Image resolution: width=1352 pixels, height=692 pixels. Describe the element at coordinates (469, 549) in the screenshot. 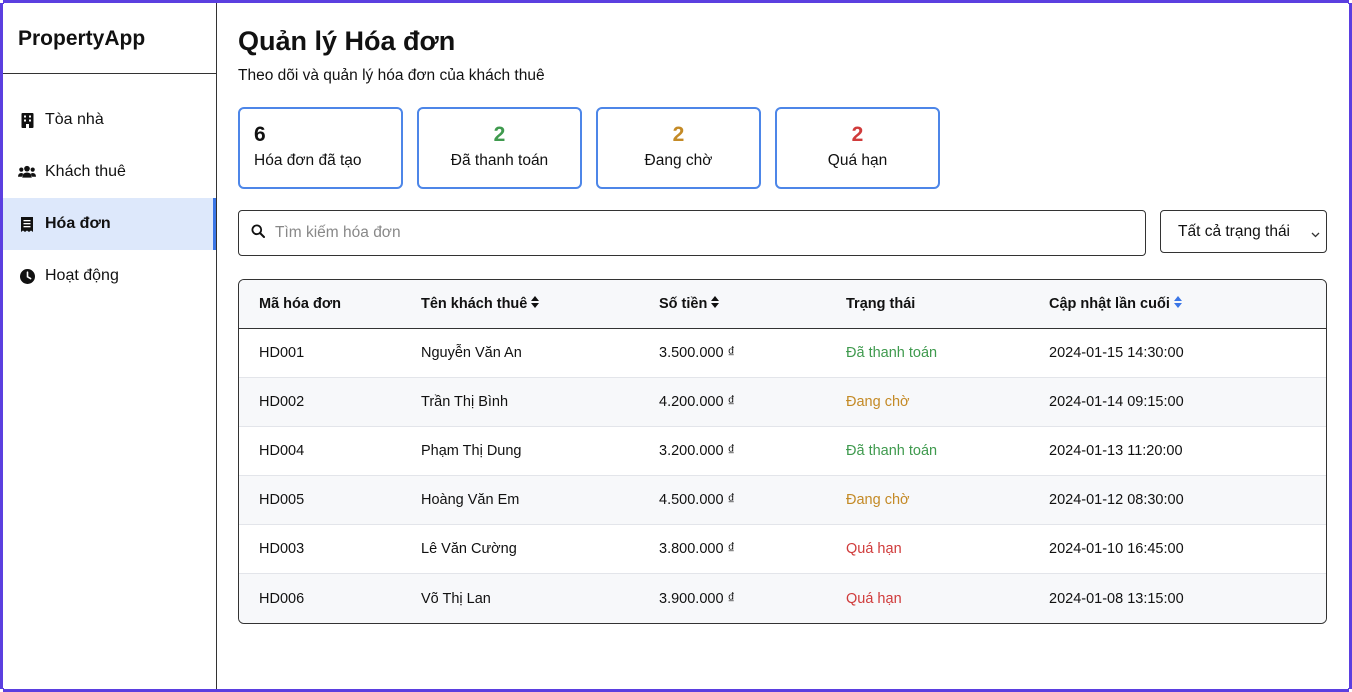

I see `cell-tenant: Lê Văn Cường` at that location.